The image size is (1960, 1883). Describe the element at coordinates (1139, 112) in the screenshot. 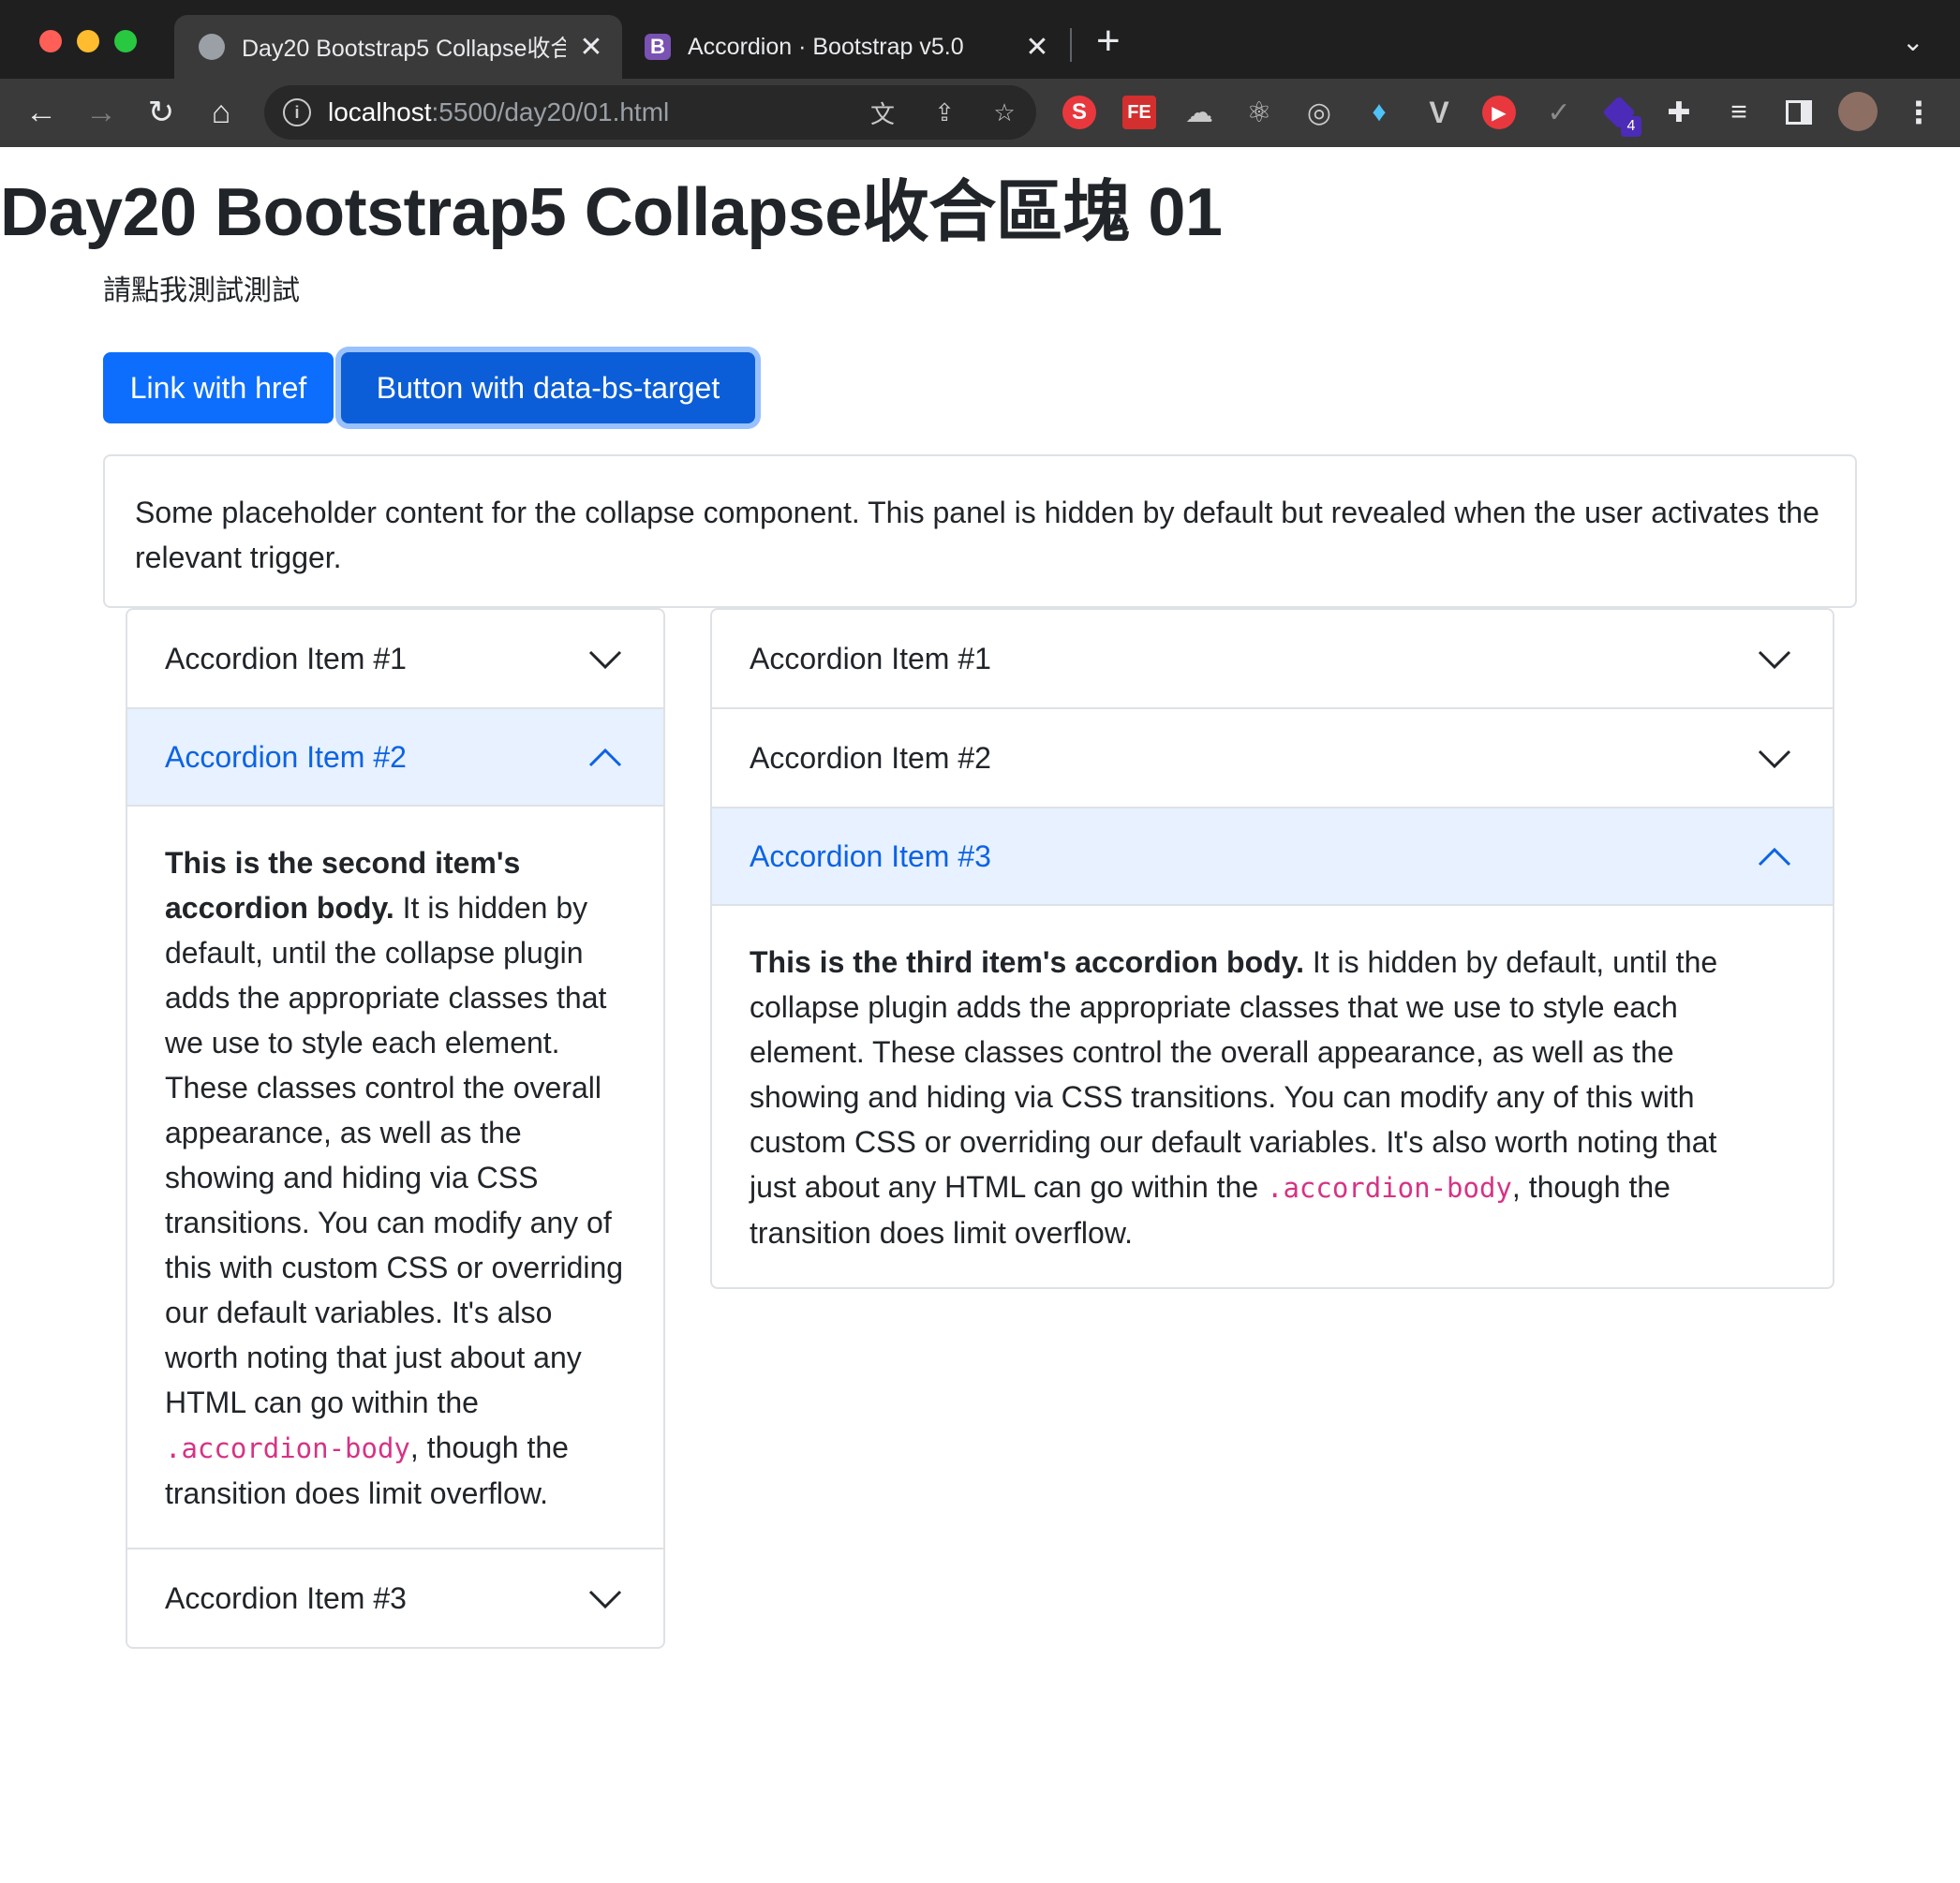

I see `extension-fe-icon: FE` at that location.